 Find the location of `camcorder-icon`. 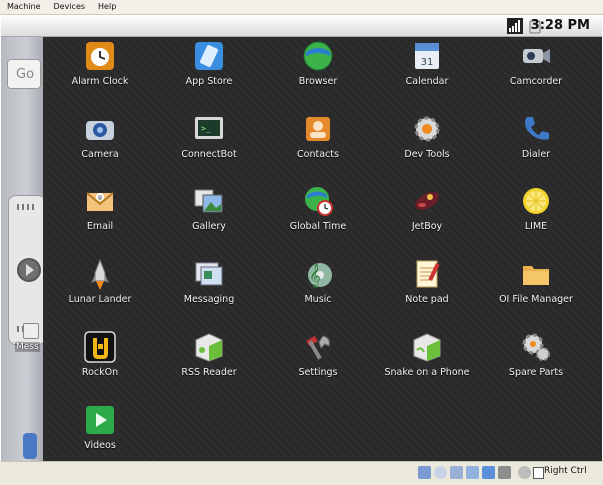

camcorder-icon is located at coordinates (536, 56).